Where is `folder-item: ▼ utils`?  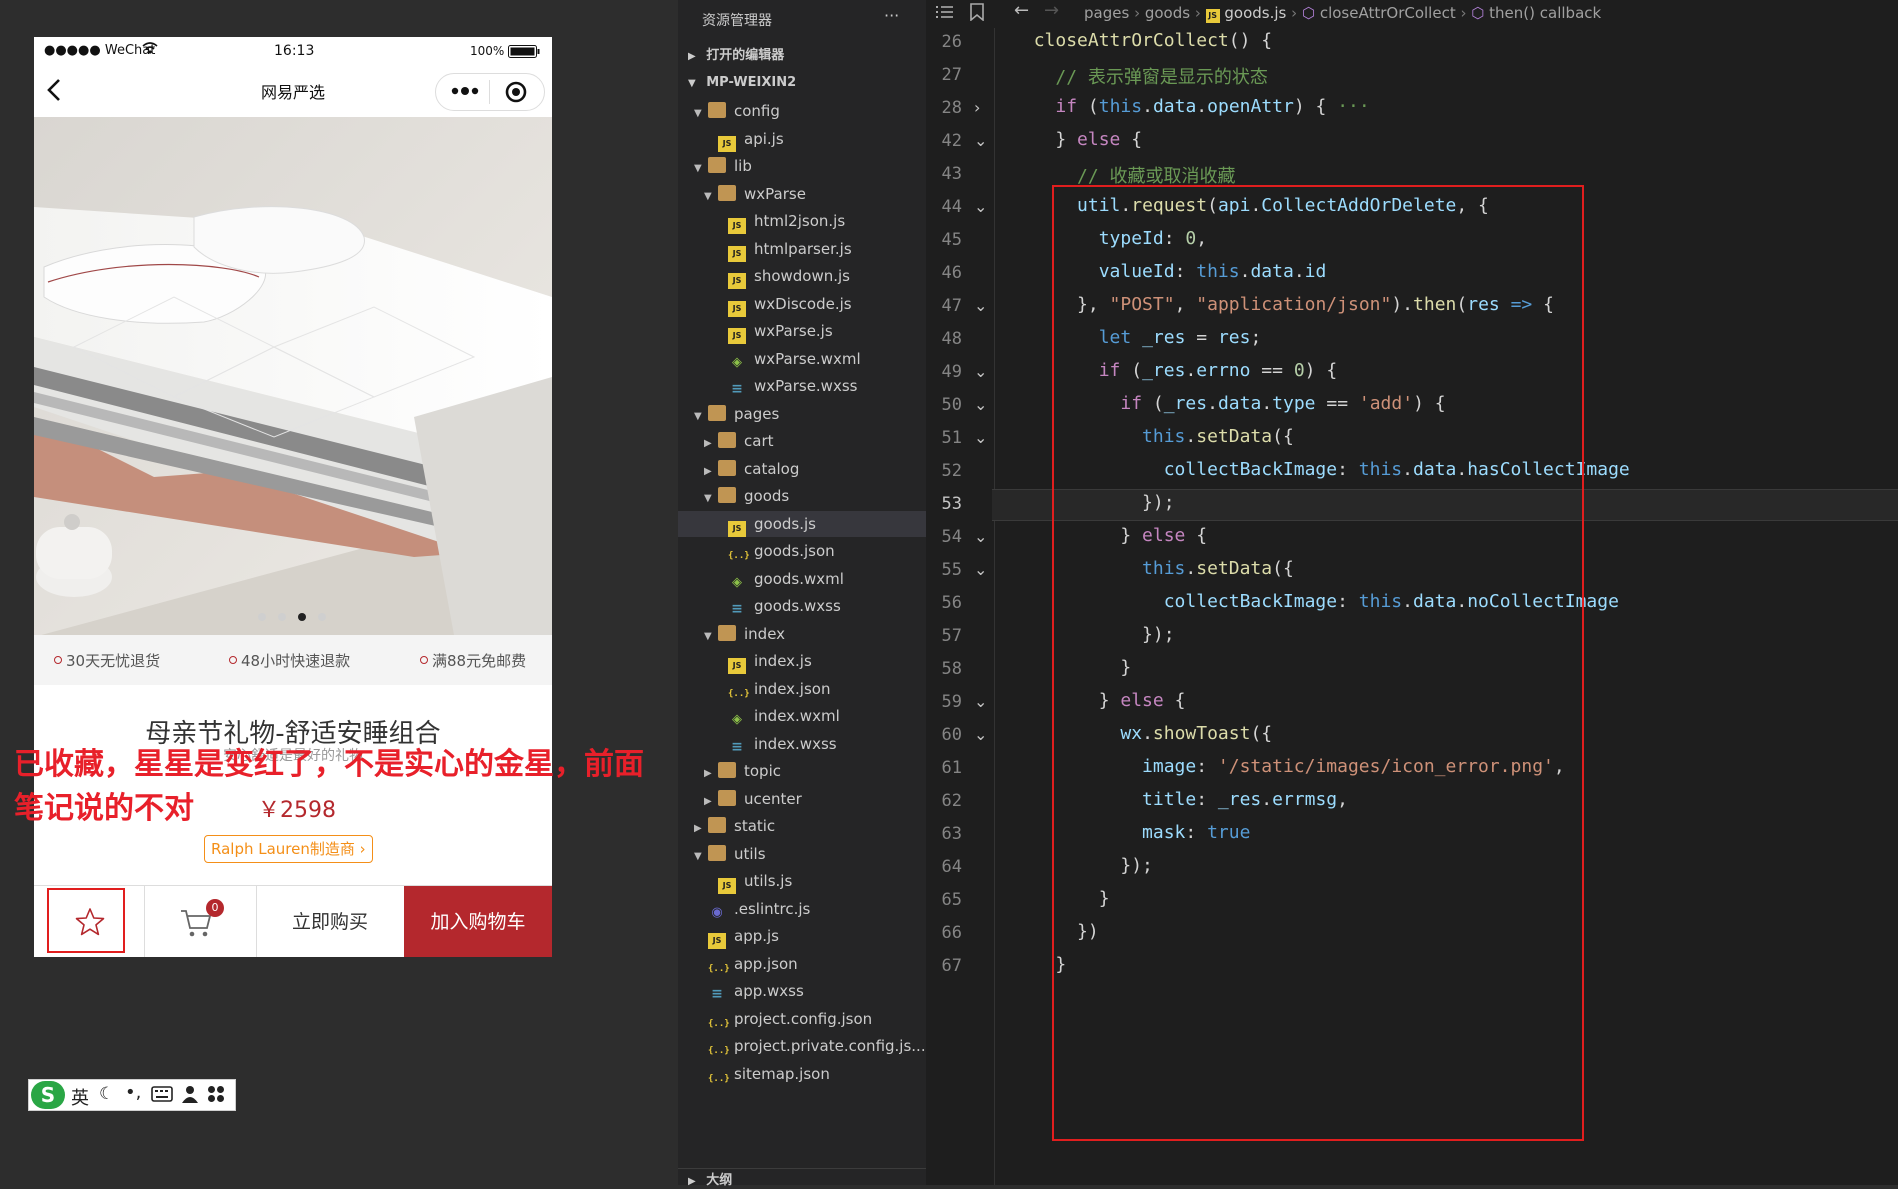 folder-item: ▼ utils is located at coordinates (802, 854).